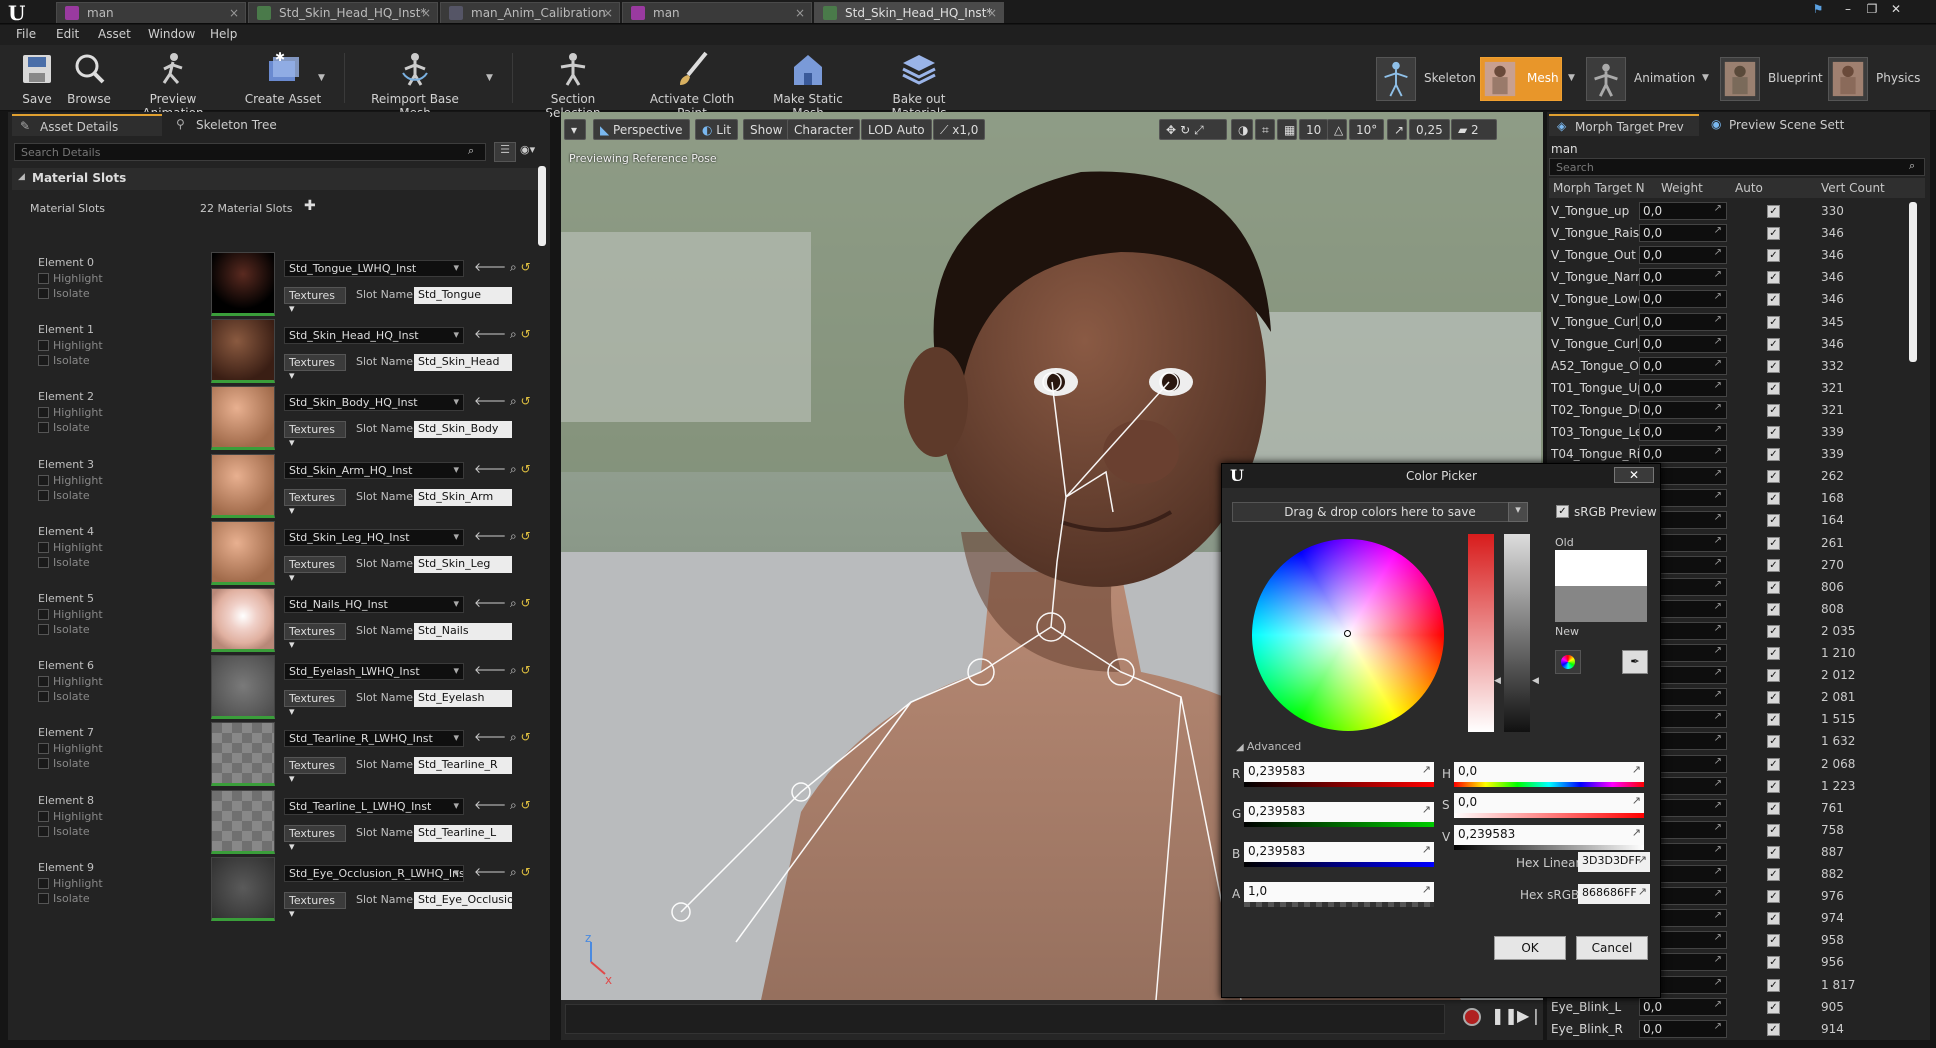 The width and height of the screenshot is (1936, 1048). I want to click on slot-name-input: Std_Skin_Arm, so click(463, 497).